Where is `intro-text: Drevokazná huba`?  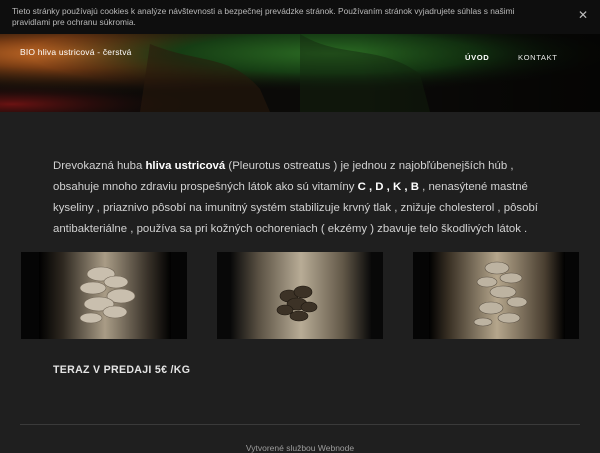 intro-text: Drevokazná huba is located at coordinates (99, 166).